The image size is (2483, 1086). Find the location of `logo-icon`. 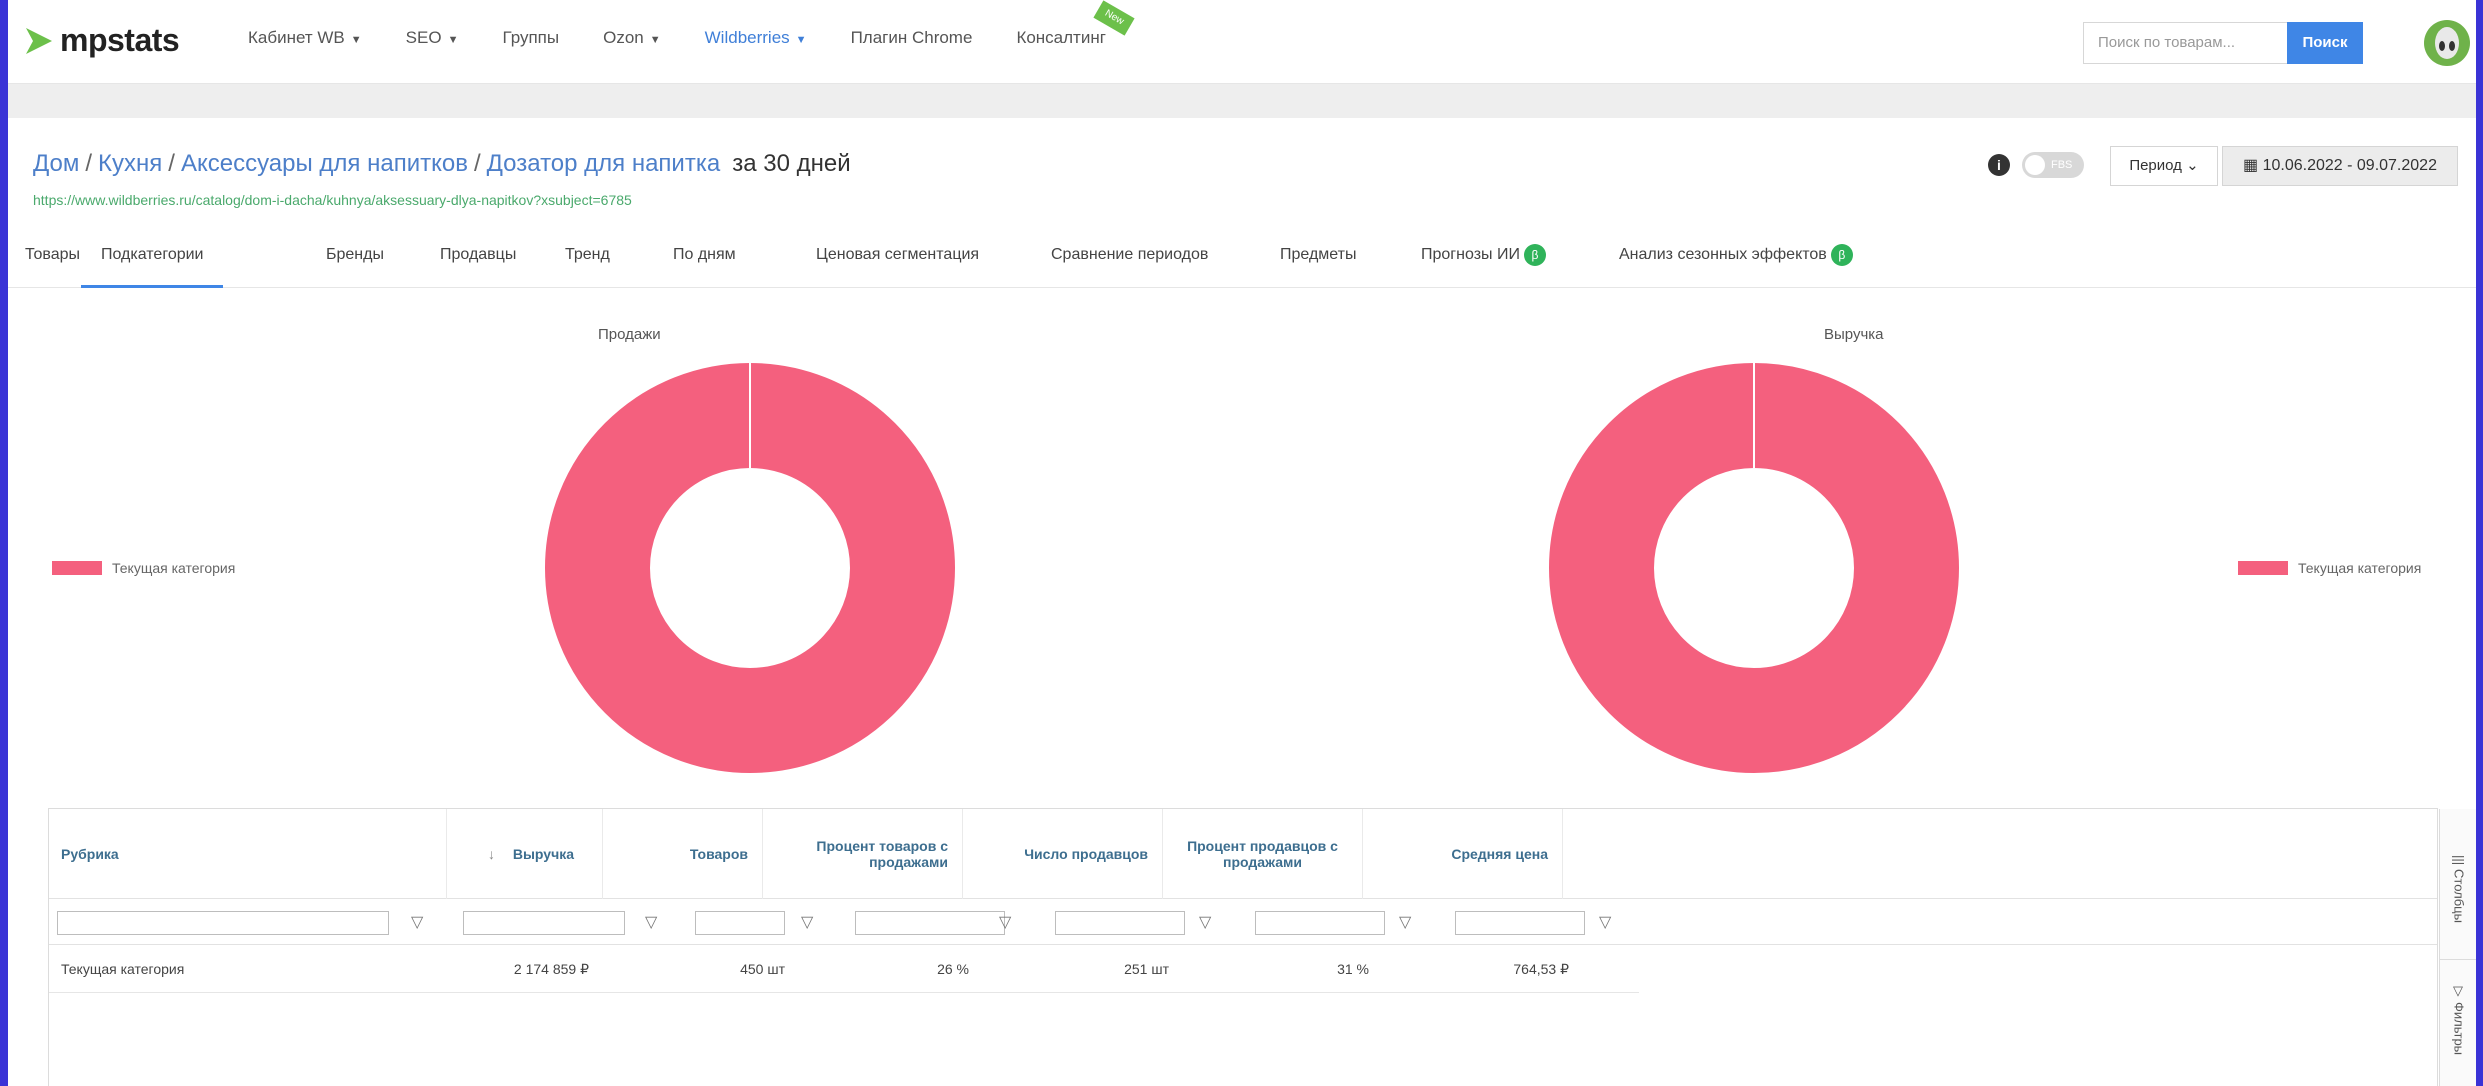

logo-icon is located at coordinates (39, 40).